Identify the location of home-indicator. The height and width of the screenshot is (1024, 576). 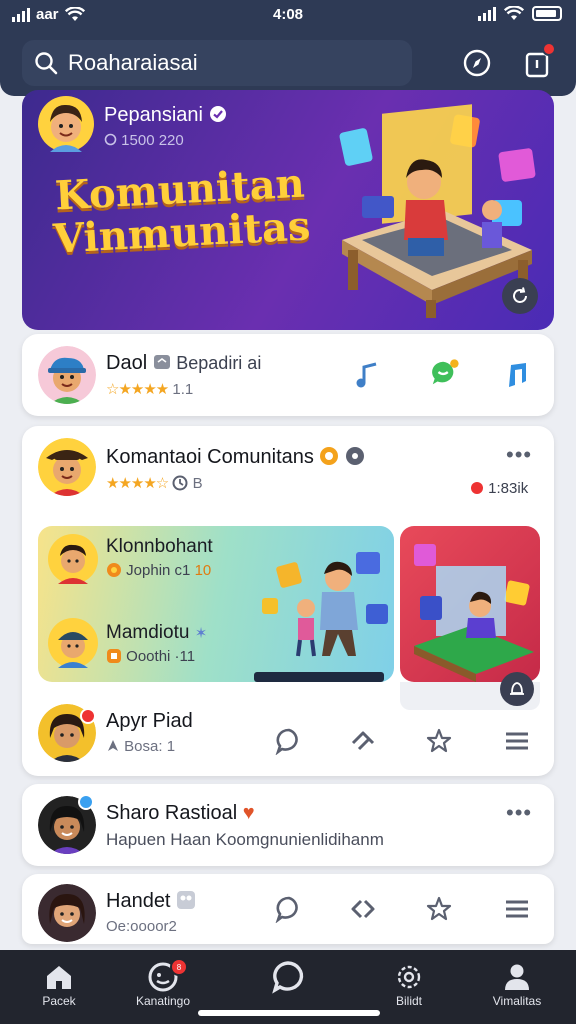
(289, 1013).